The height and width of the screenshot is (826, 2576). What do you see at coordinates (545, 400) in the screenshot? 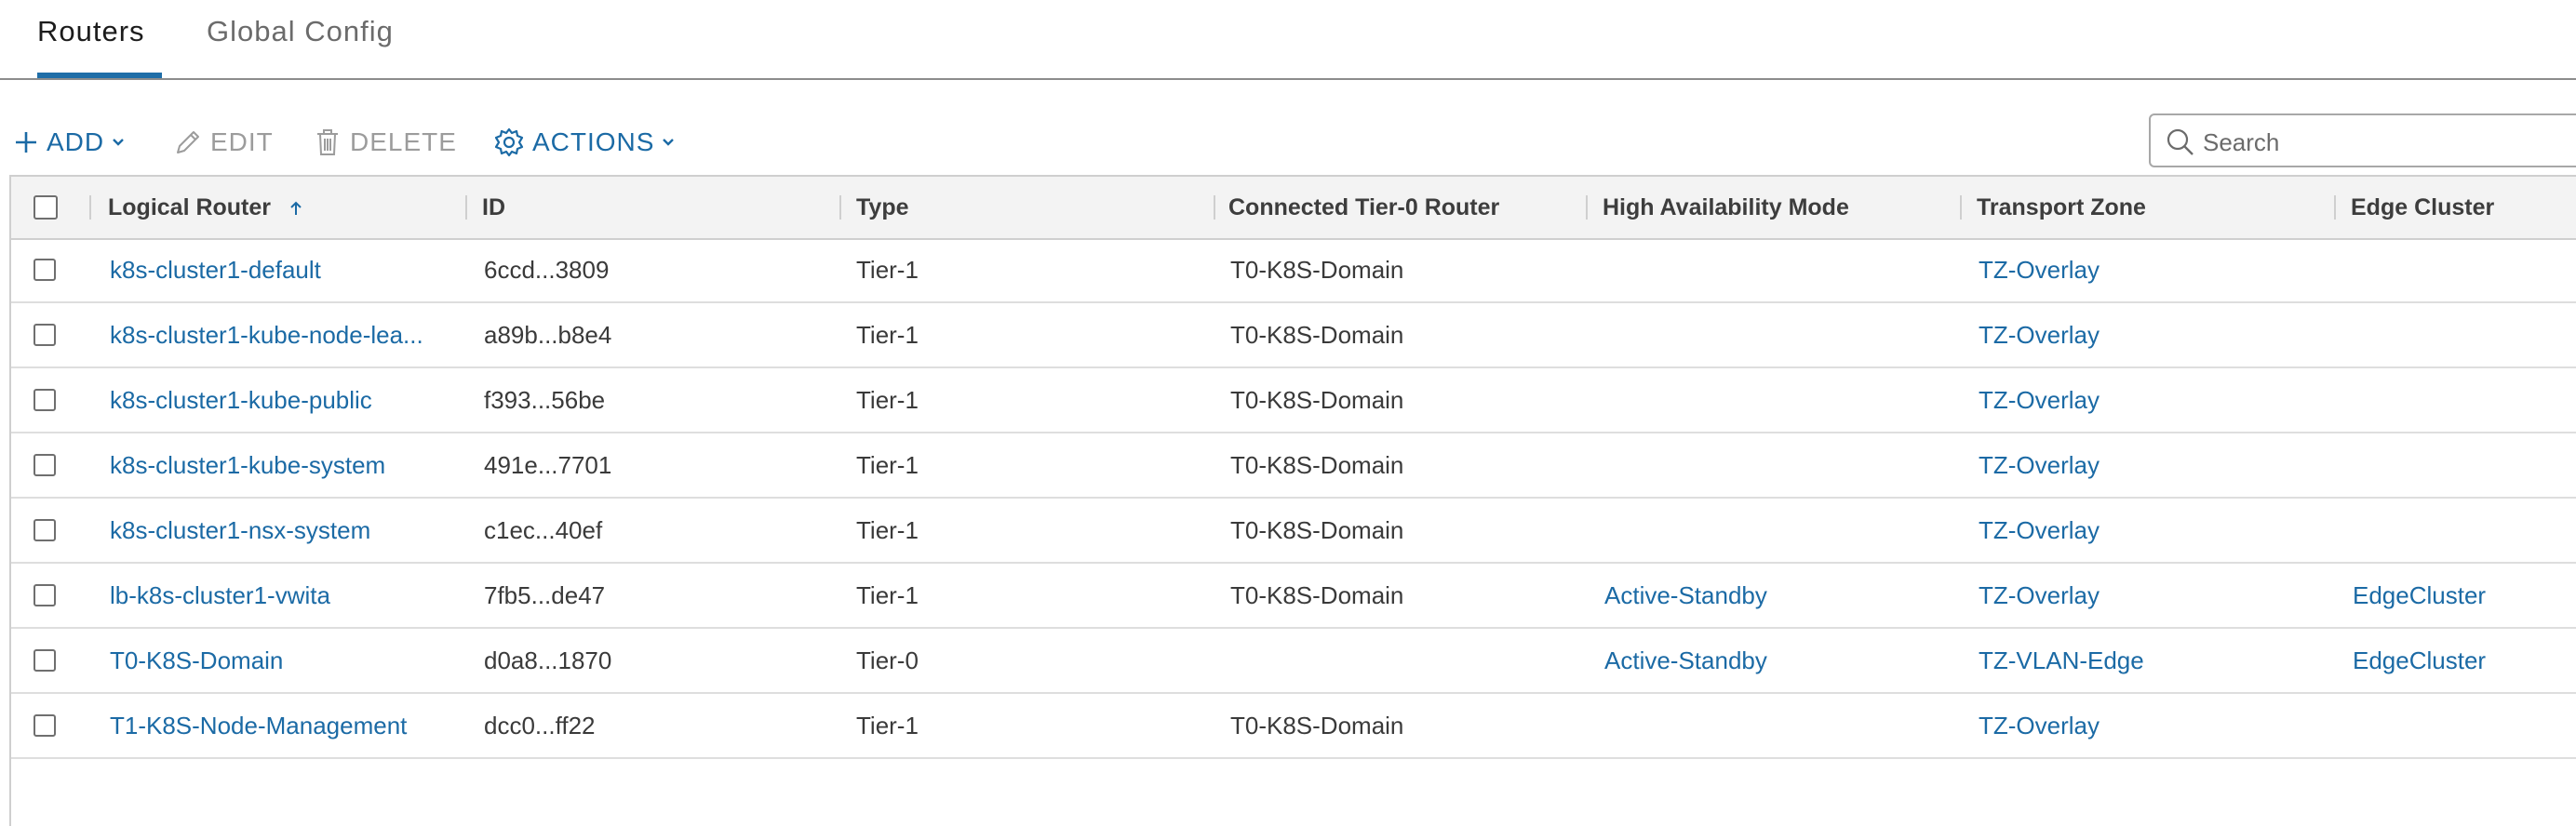
I see `router-id: f393...56be` at bounding box center [545, 400].